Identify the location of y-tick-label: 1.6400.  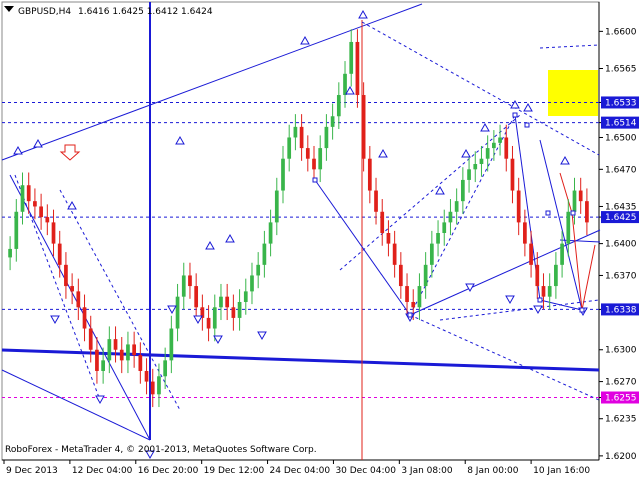
(621, 245).